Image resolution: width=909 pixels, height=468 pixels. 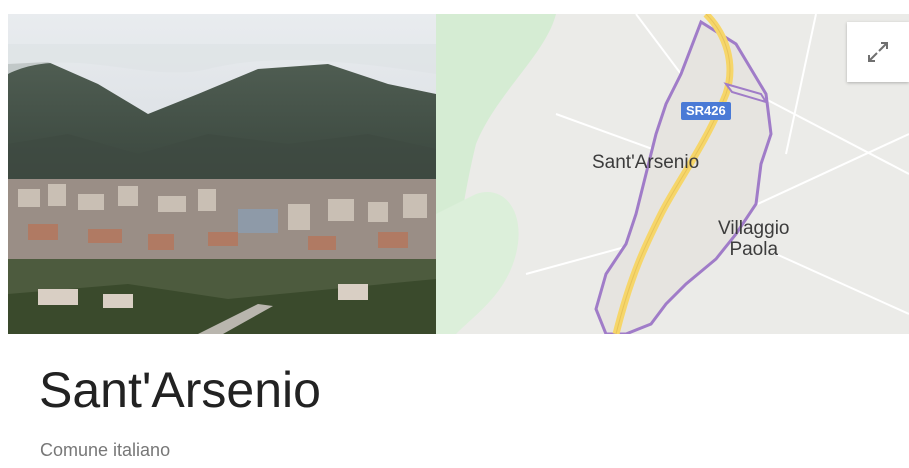 What do you see at coordinates (706, 111) in the screenshot?
I see `road-shield: SR426` at bounding box center [706, 111].